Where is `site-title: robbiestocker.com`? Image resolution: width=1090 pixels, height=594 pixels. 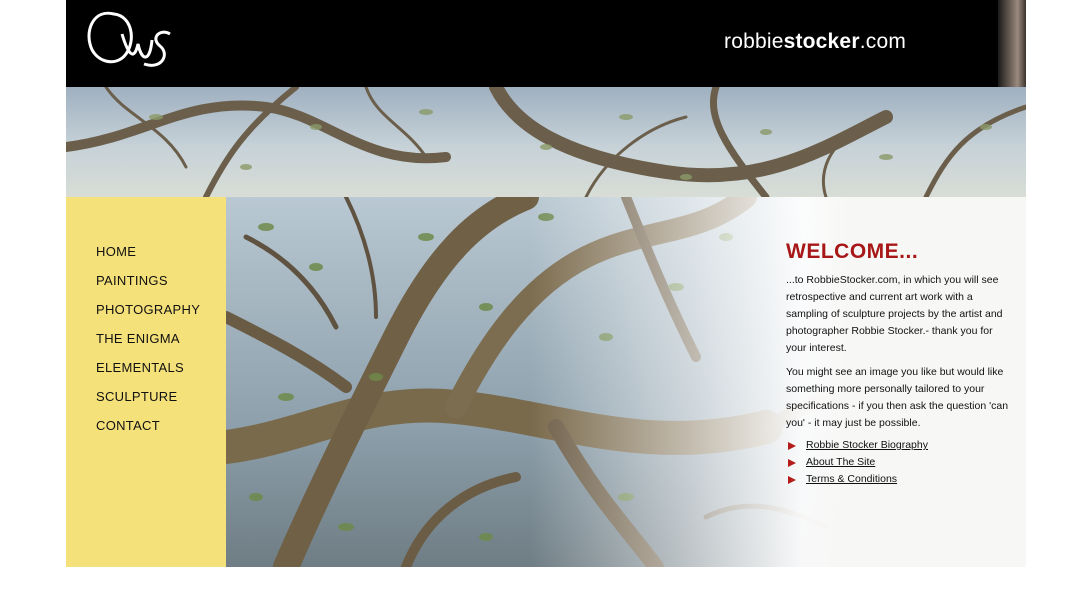 site-title: robbiestocker.com is located at coordinates (815, 41).